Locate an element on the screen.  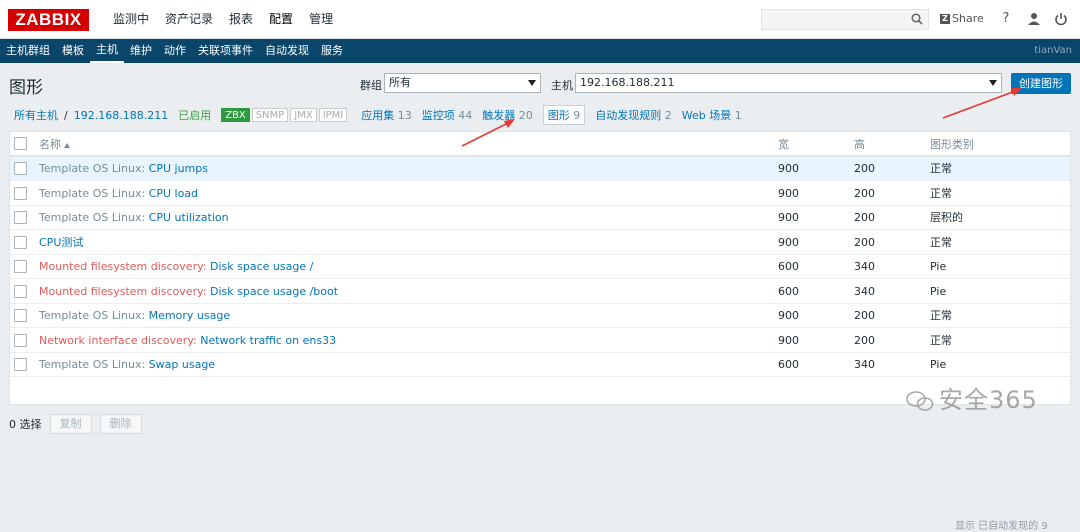
help-icon: ? is located at coordinates (1006, 19).